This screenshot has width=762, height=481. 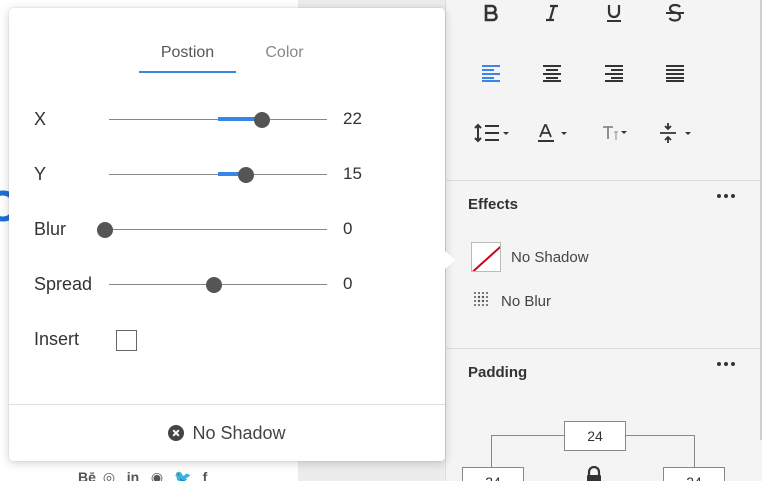 I want to click on social-icons-row: Bē ◎ in ◉ 🐦 f, so click(x=145, y=475).